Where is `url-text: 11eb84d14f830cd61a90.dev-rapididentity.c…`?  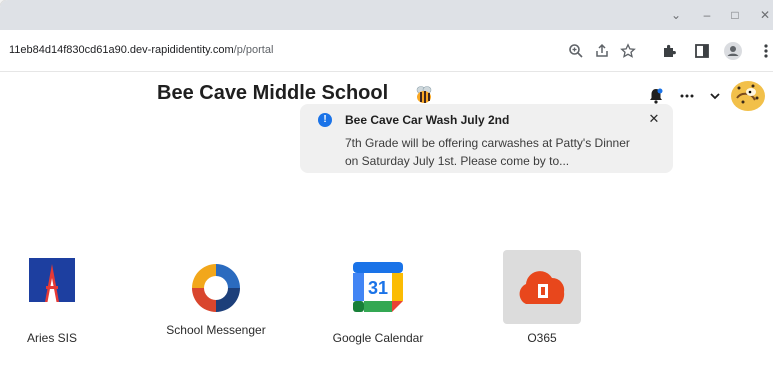 url-text: 11eb84d14f830cd61a90.dev-rapididentity.c… is located at coordinates (141, 50).